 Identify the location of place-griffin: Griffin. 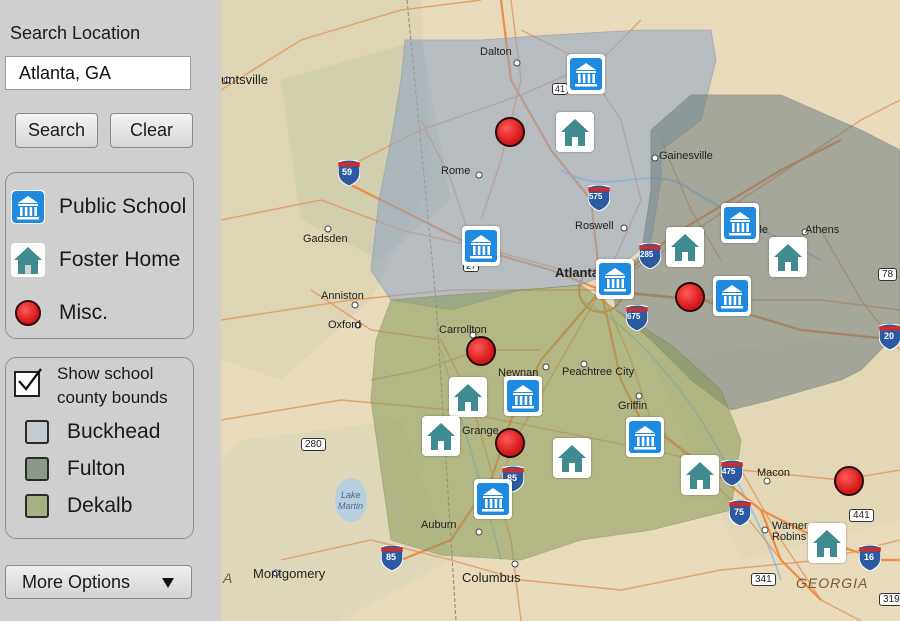
(633, 406).